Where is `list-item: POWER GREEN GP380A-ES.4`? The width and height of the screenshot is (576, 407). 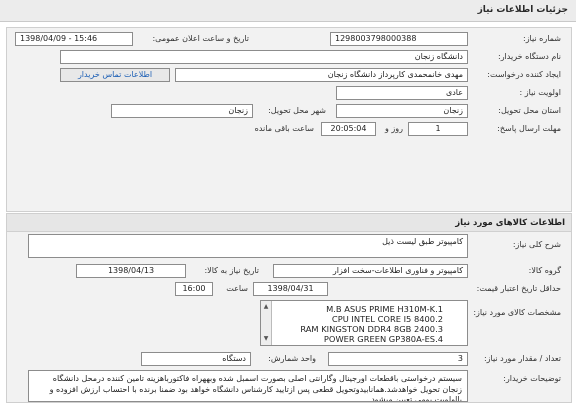
list-item: POWER GREEN GP380A-ES.4 is located at coordinates (383, 339).